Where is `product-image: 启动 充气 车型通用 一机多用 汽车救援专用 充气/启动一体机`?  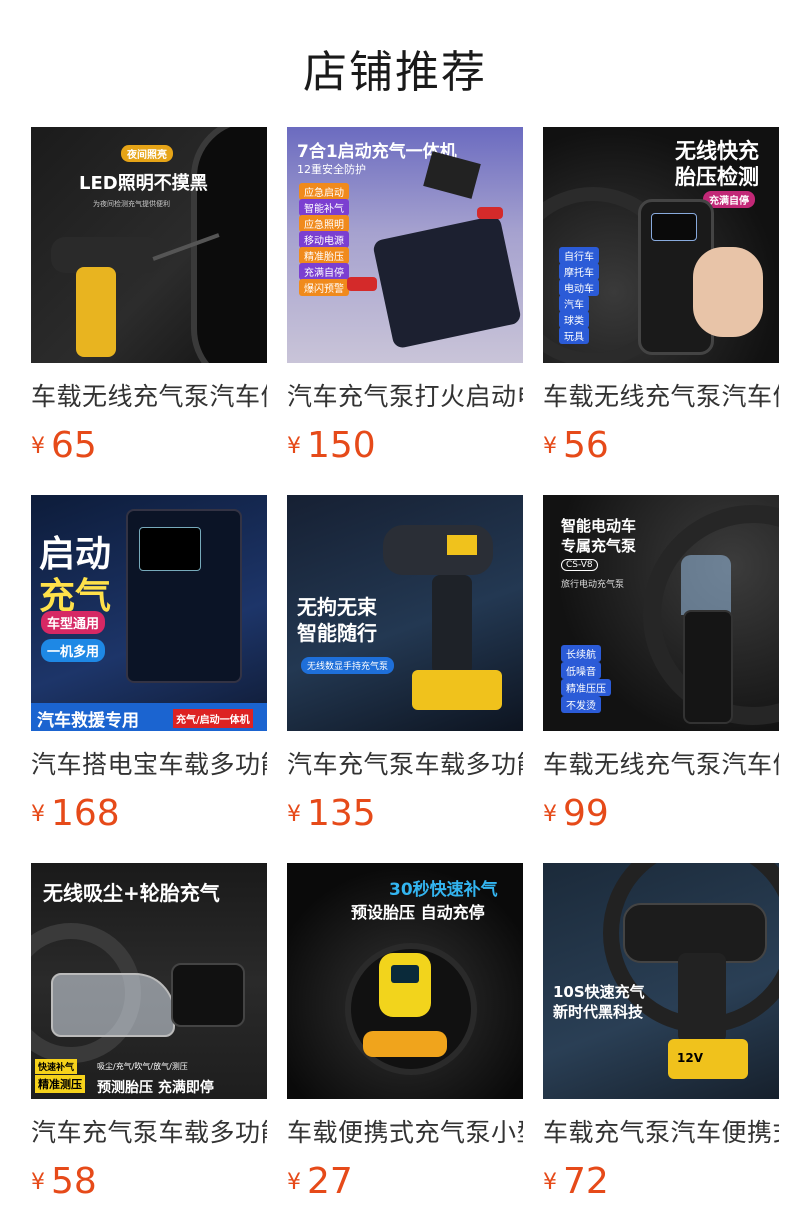 product-image: 启动 充气 车型通用 一机多用 汽车救援专用 充气/启动一体机 is located at coordinates (149, 613).